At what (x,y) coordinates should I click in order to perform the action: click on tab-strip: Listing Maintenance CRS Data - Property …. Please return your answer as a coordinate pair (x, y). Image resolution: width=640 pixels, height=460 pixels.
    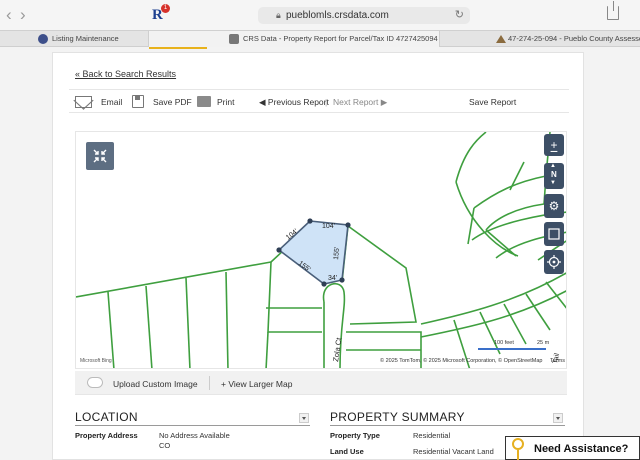
    Looking at the image, I should click on (320, 39).